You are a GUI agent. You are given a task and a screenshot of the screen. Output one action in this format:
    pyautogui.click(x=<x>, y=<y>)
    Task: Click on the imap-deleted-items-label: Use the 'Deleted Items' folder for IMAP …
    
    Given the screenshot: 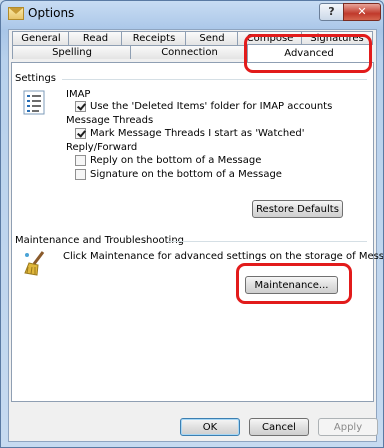 What is the action you would take?
    pyautogui.click(x=211, y=106)
    